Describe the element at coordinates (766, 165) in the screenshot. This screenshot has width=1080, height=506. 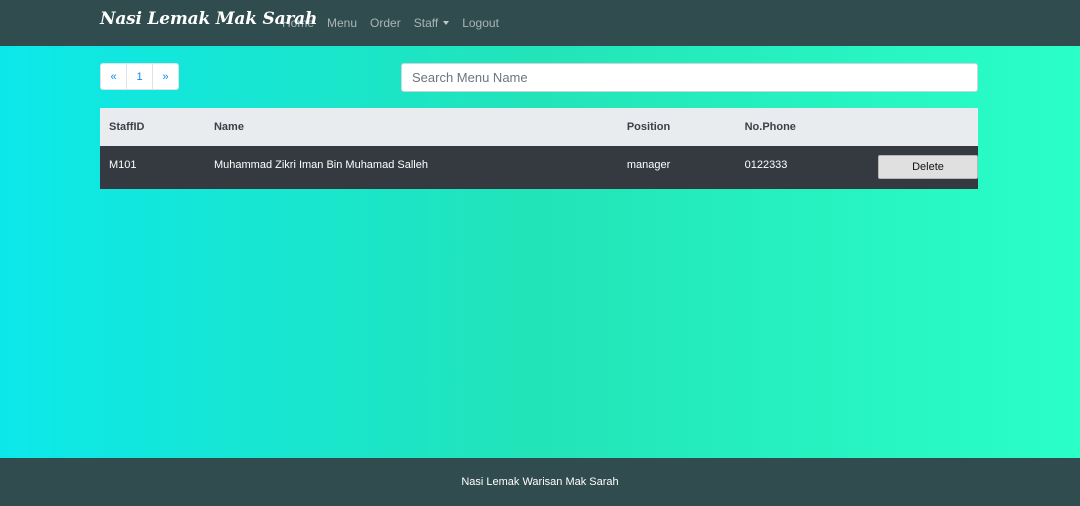
I see `cell-phone: 0122333` at that location.